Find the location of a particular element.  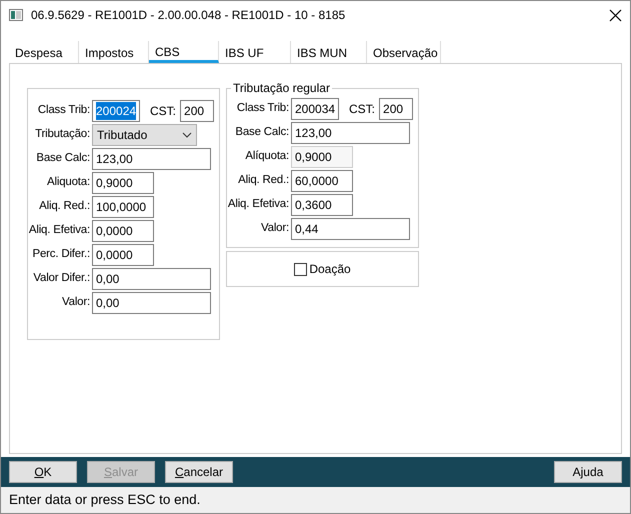

checkbox-label: Doação is located at coordinates (330, 269).